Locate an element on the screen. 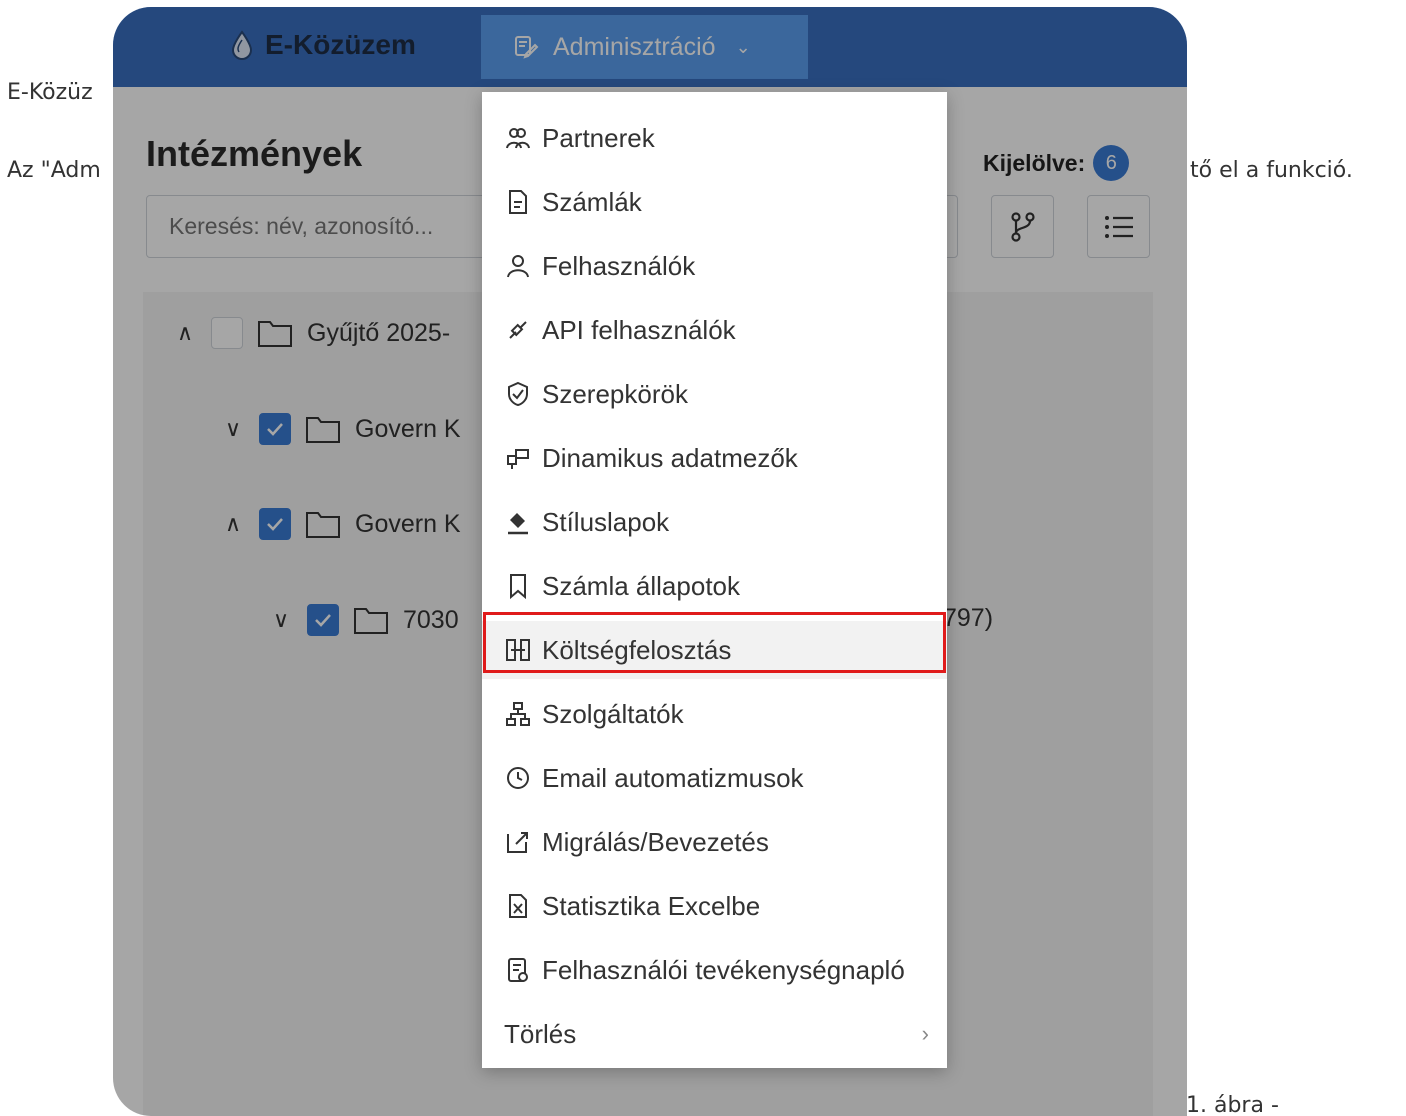  menu-item: Számla állapotok is located at coordinates (714, 586).